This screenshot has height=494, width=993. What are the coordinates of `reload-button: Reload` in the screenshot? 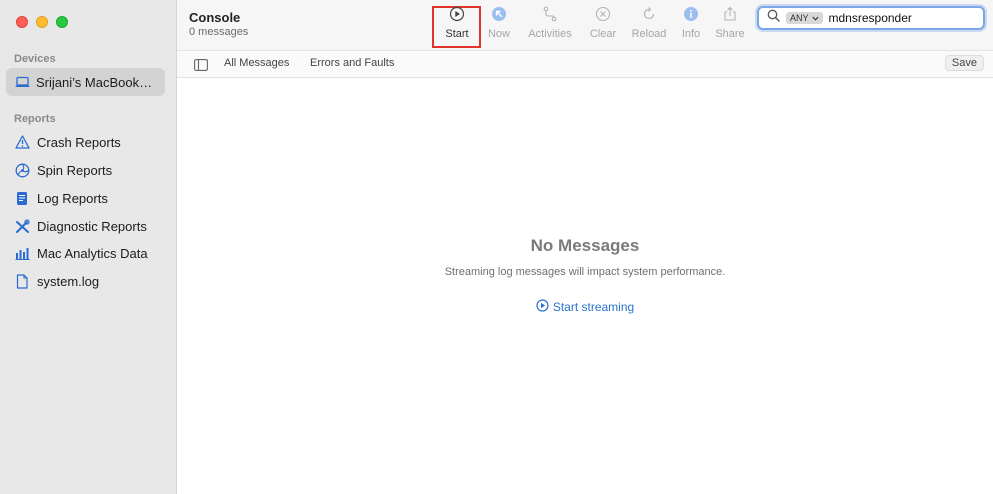 It's located at (649, 26).